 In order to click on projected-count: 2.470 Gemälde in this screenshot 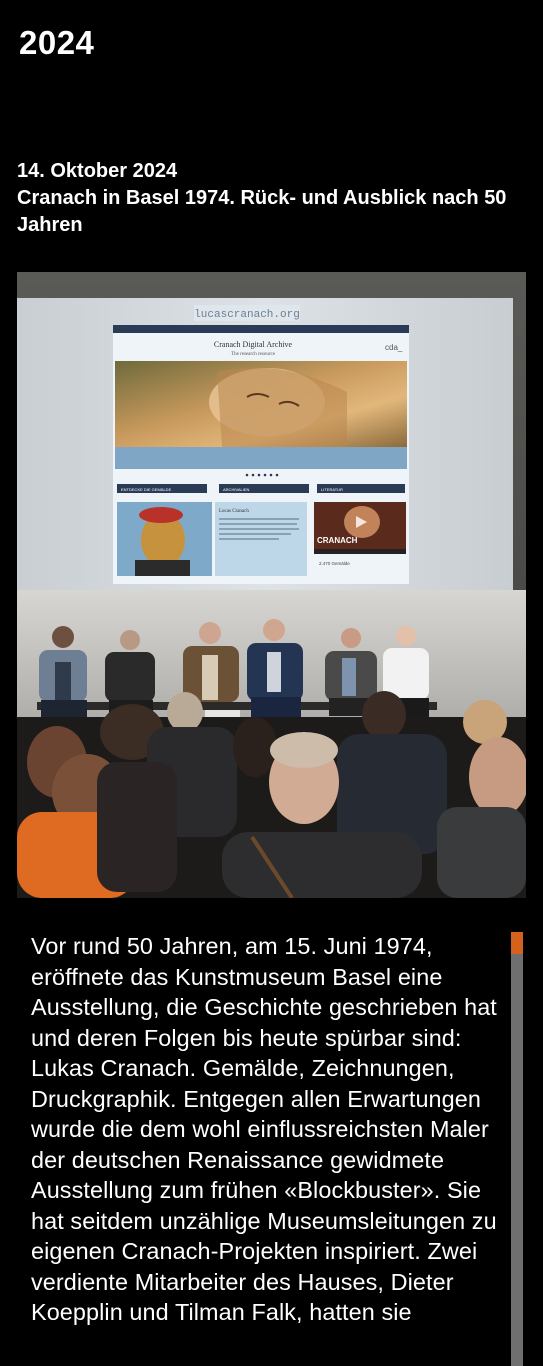, I will do `click(334, 563)`.